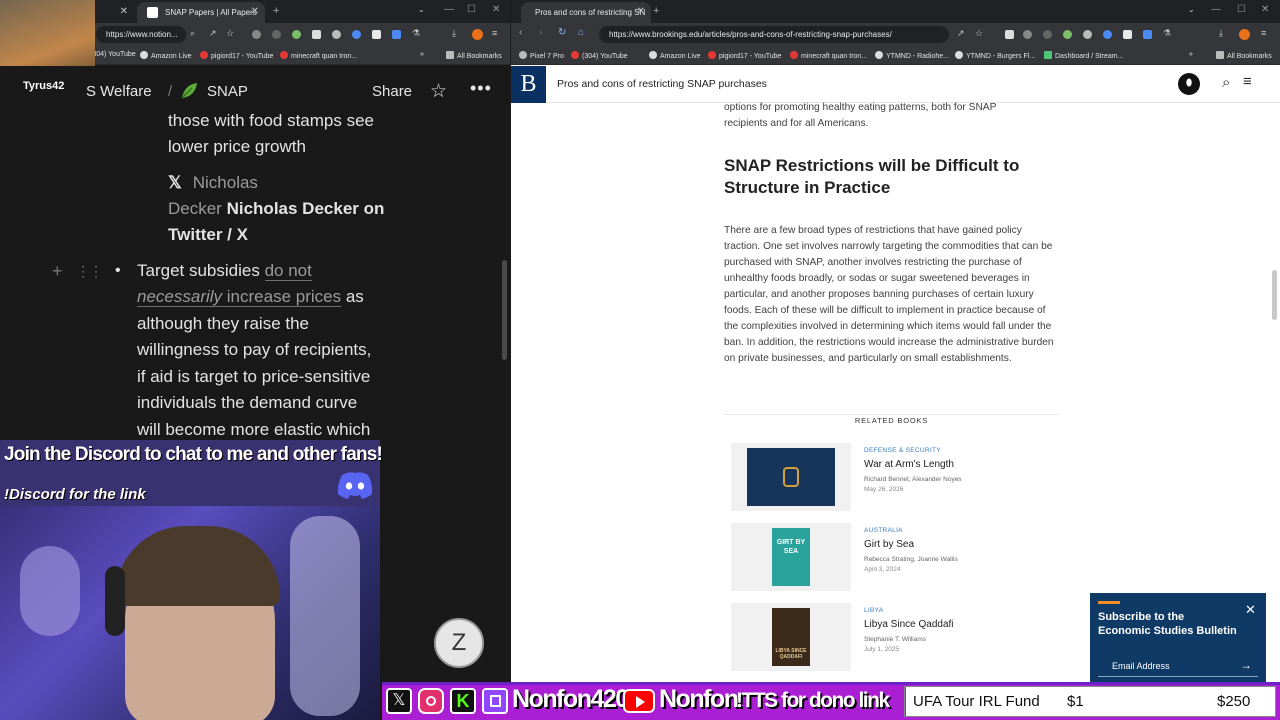 The width and height of the screenshot is (1280, 720). I want to click on fund-goal-bar: UFA Tour IRL Fund $1 $250, so click(1090, 701).